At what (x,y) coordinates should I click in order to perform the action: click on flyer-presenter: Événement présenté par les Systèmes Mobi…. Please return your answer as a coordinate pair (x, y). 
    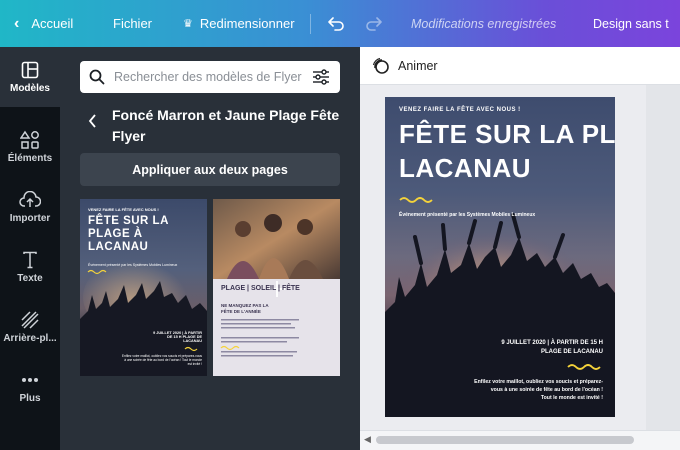
    Looking at the image, I should click on (467, 215).